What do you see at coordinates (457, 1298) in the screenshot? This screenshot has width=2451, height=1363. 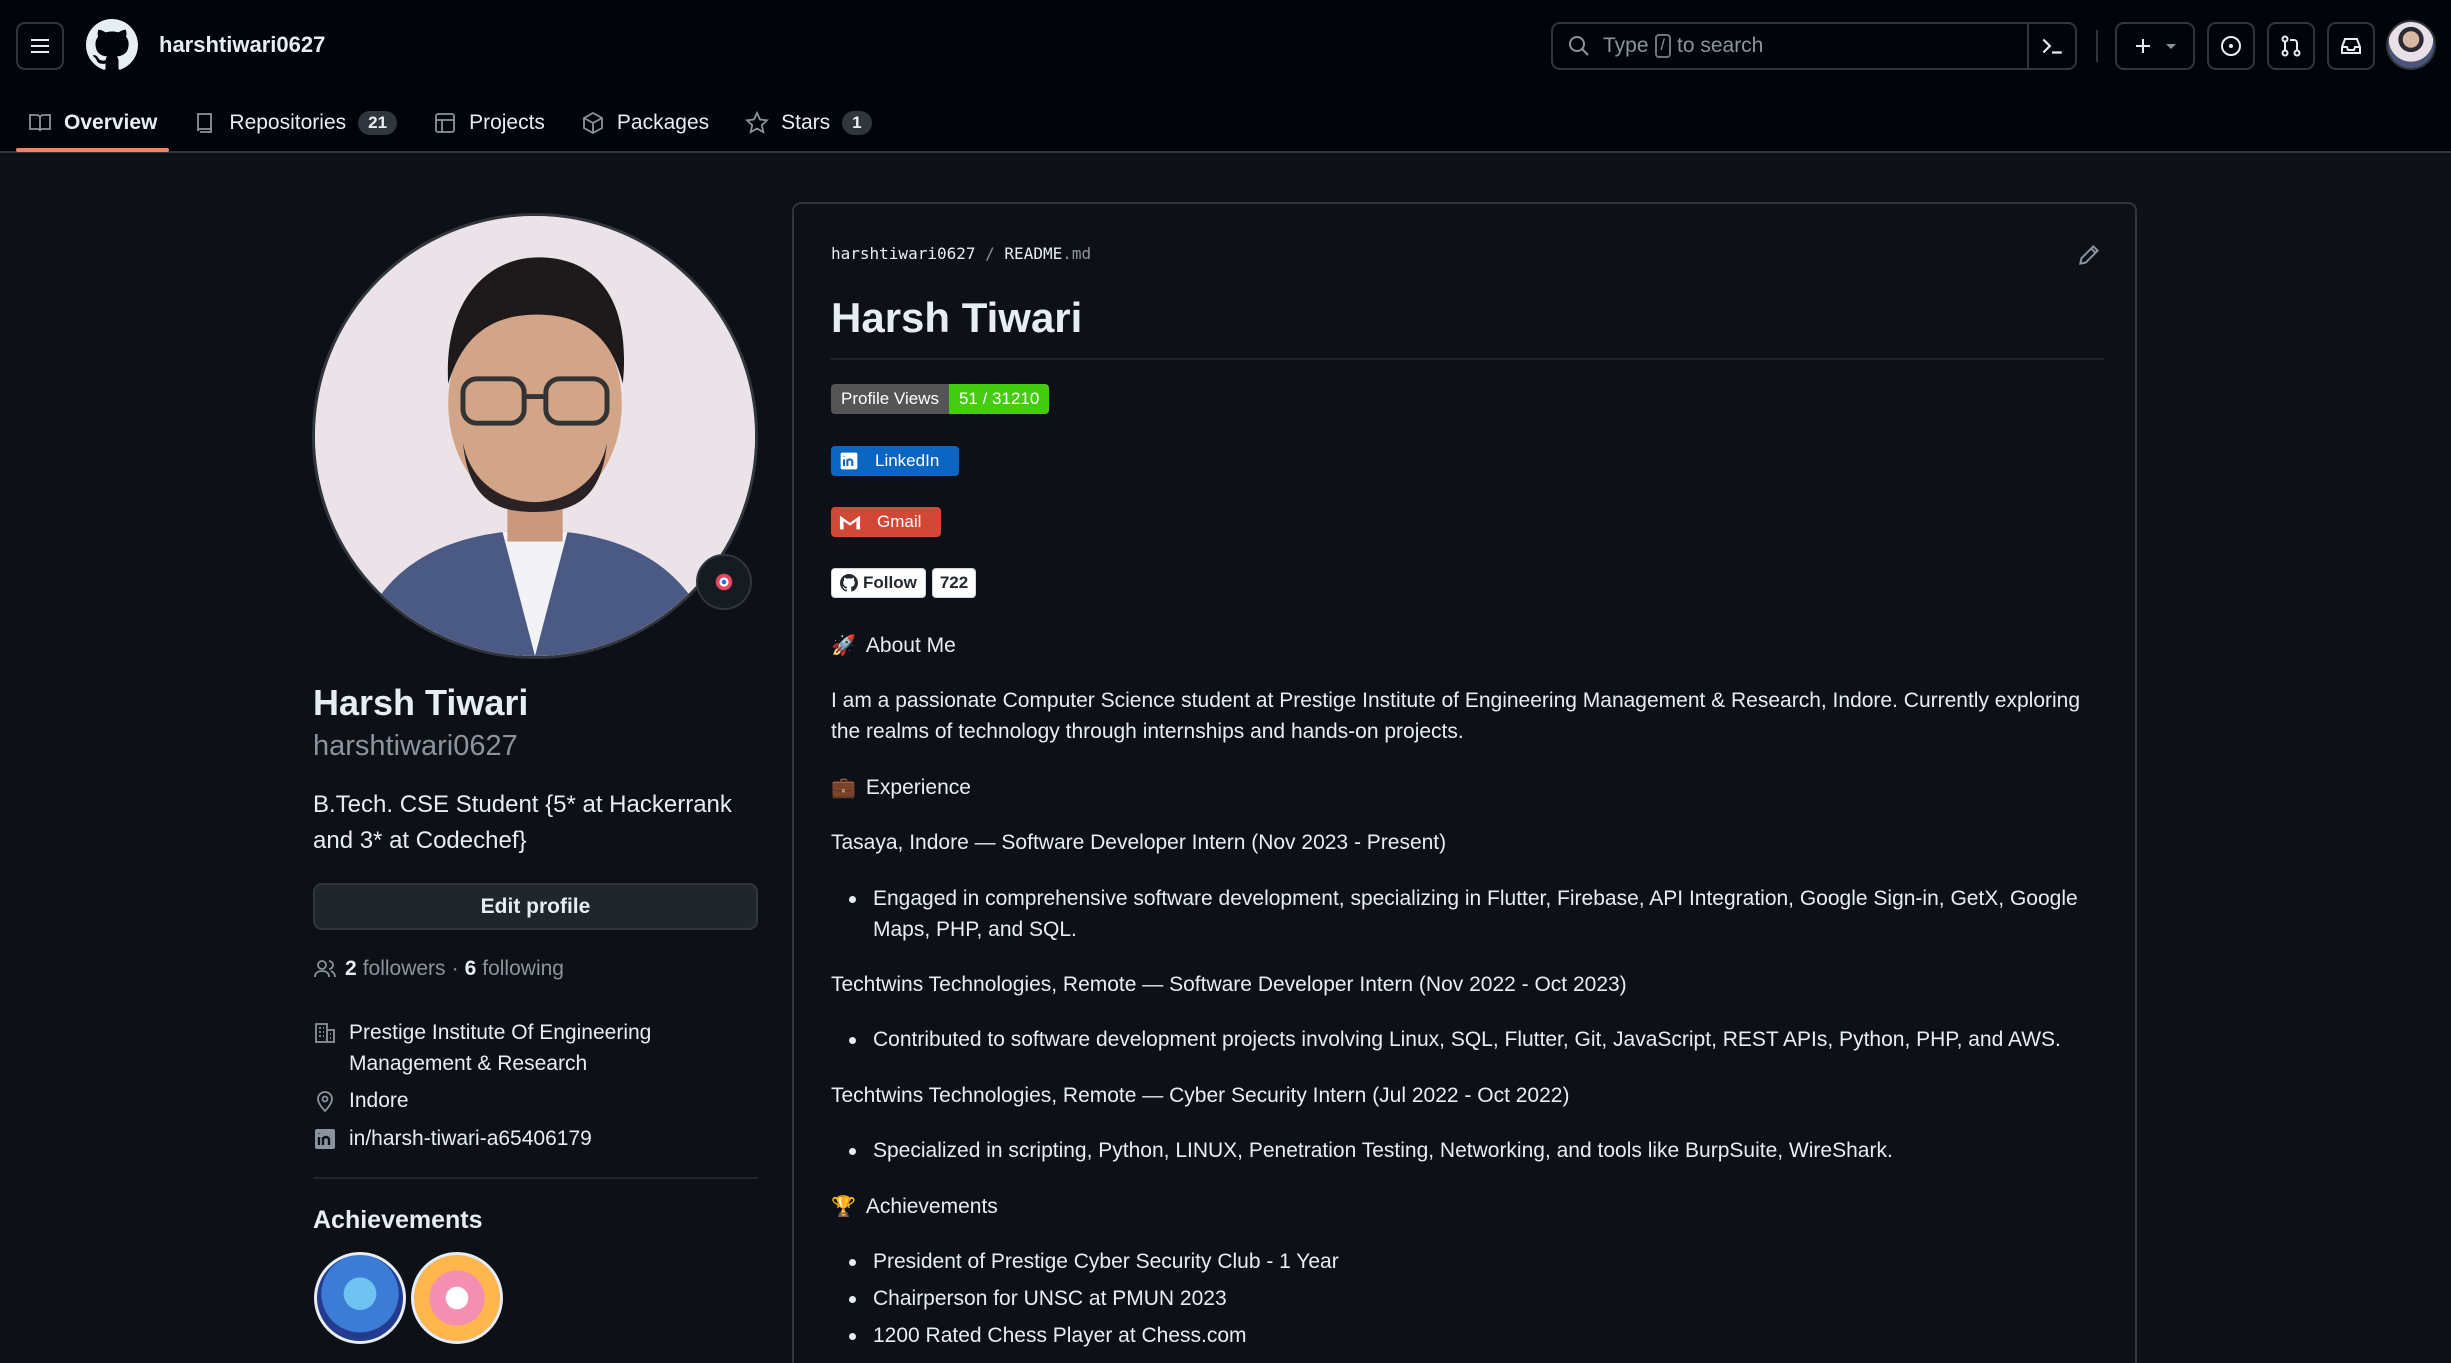 I see `achievement-badge-yolo` at bounding box center [457, 1298].